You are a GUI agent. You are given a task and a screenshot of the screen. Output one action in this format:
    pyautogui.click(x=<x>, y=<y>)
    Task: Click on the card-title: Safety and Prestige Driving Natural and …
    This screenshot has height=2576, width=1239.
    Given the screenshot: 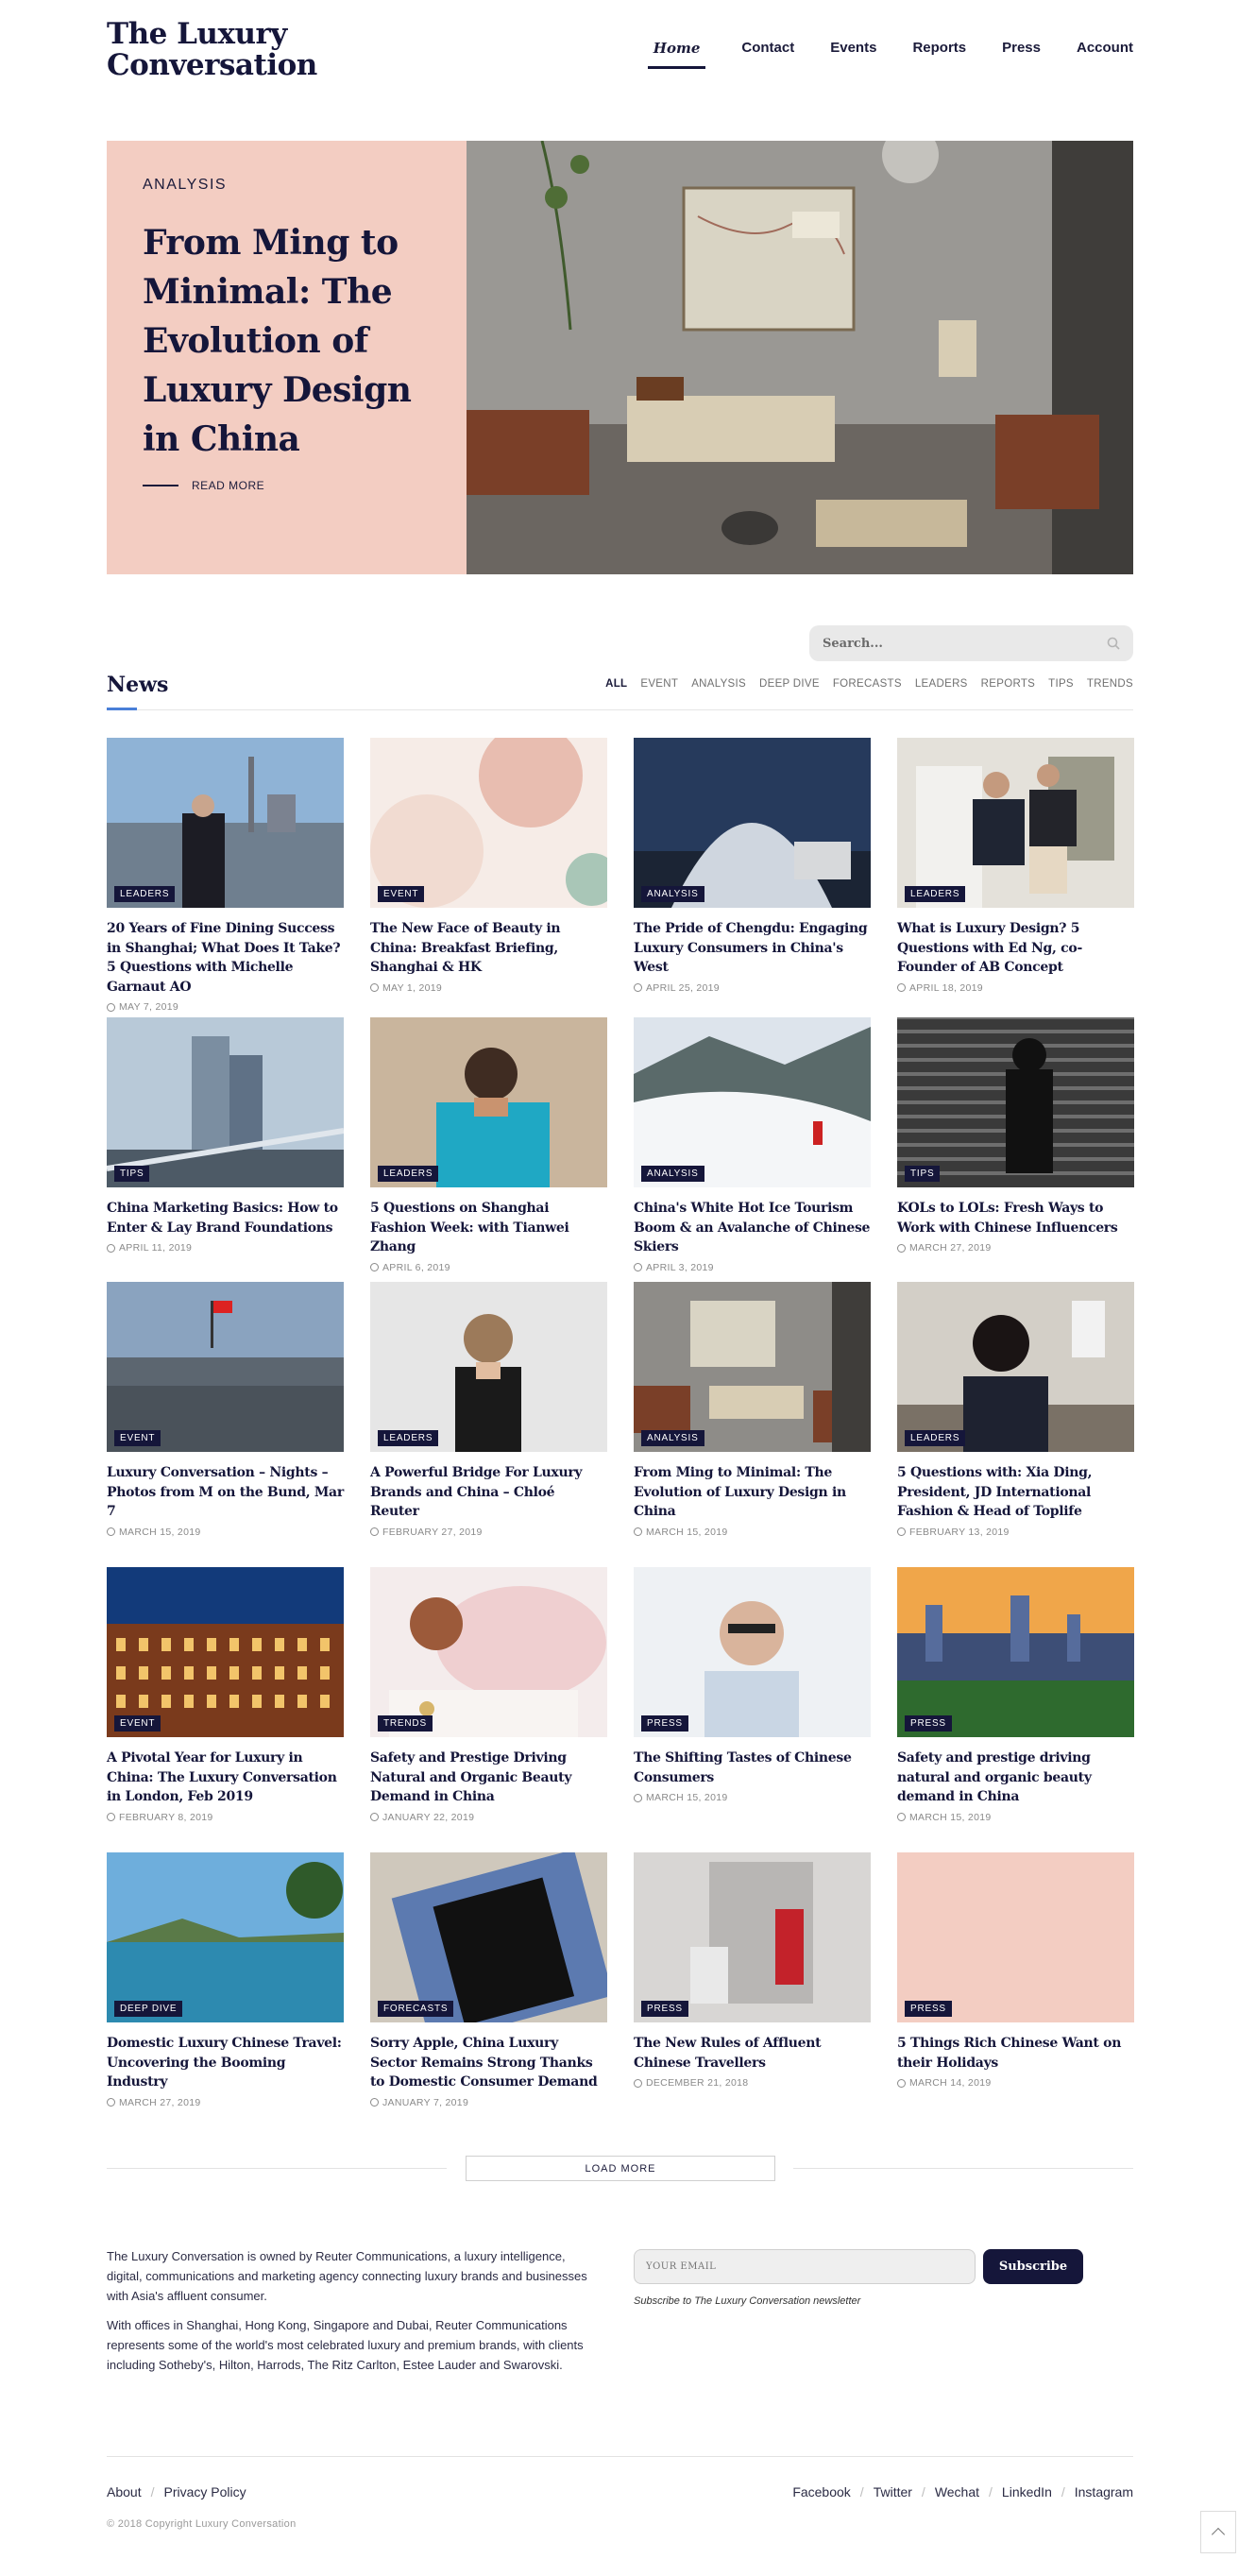 What is the action you would take?
    pyautogui.click(x=488, y=1778)
    